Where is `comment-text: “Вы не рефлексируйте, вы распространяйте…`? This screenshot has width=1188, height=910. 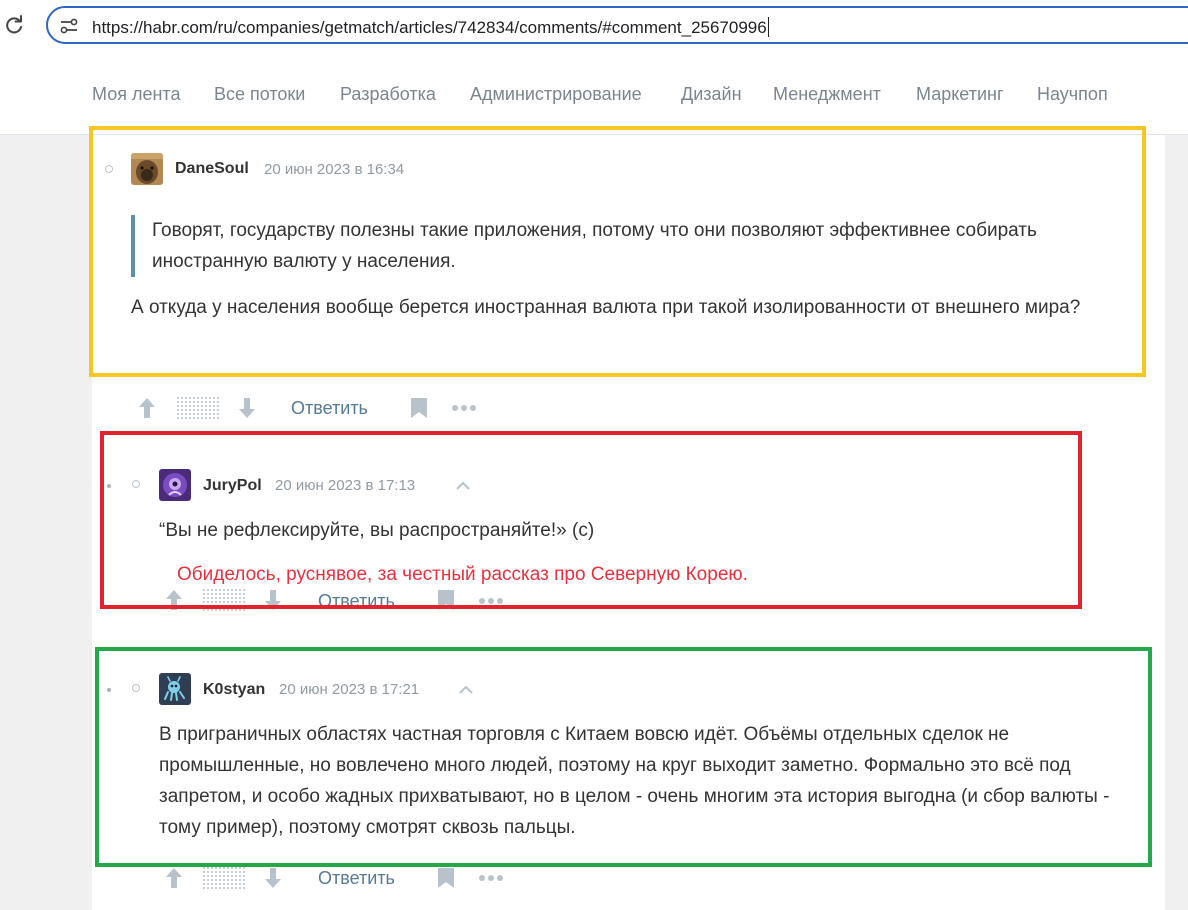 comment-text: “Вы не рефлексируйте, вы распространяйте… is located at coordinates (377, 530).